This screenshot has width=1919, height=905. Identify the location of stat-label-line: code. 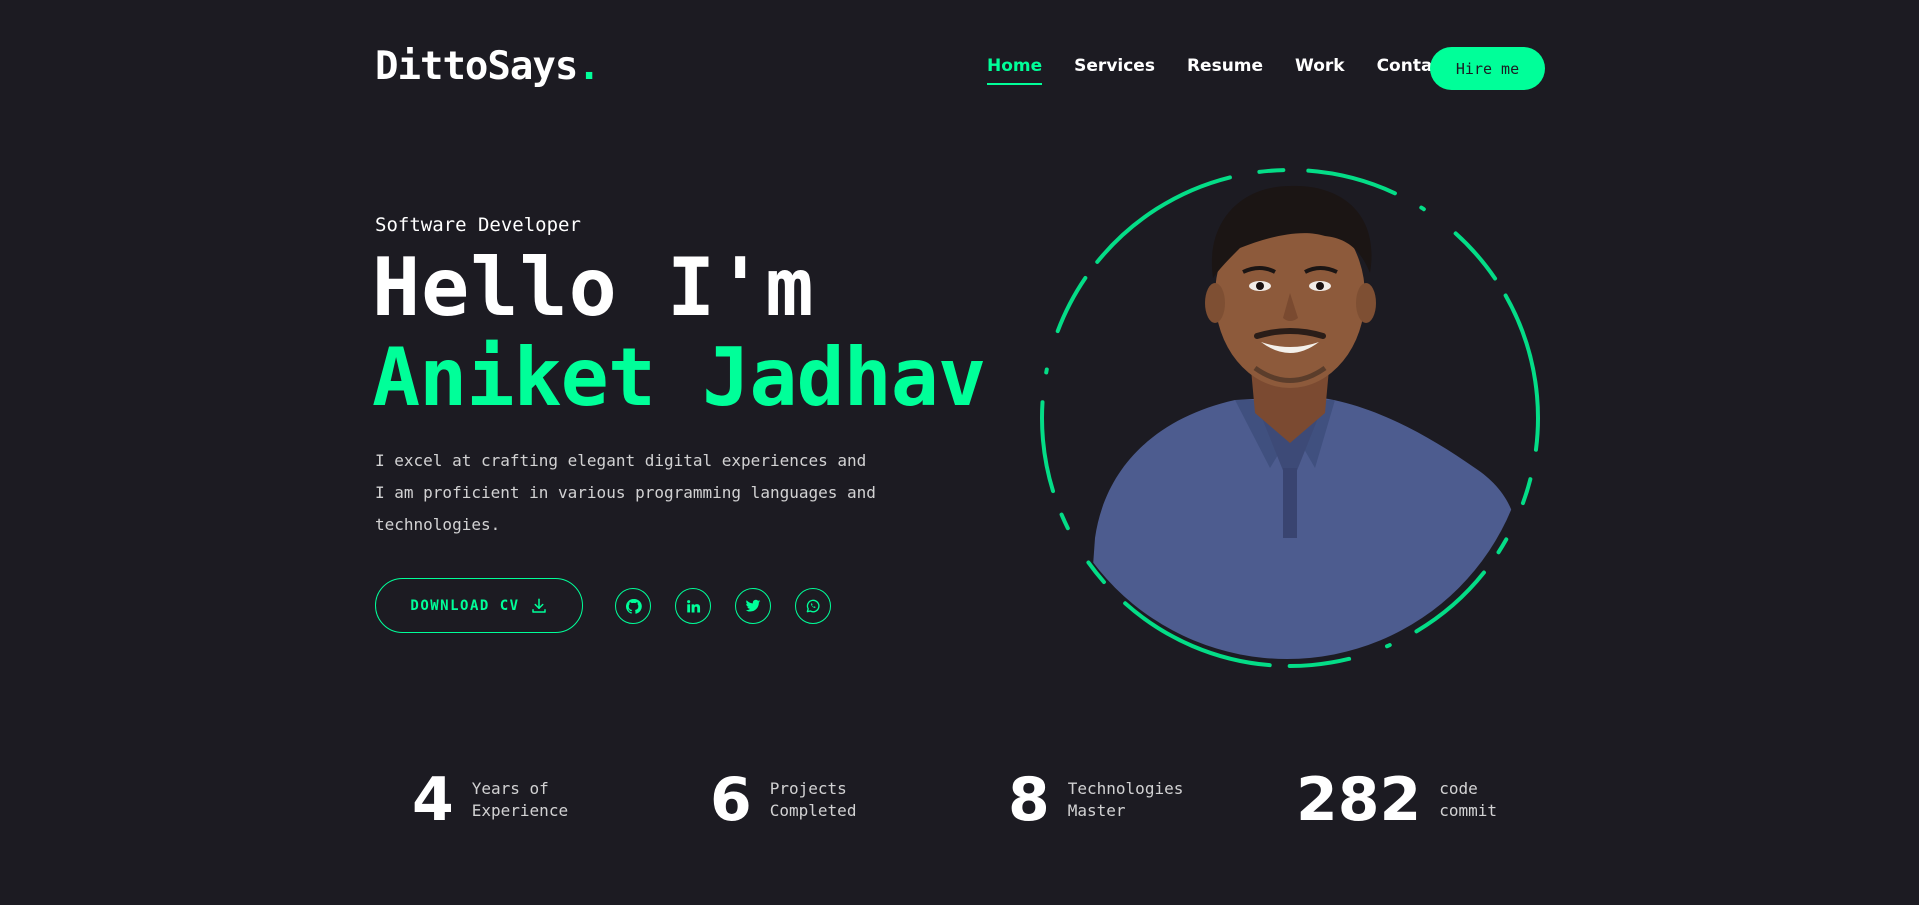
(1458, 788).